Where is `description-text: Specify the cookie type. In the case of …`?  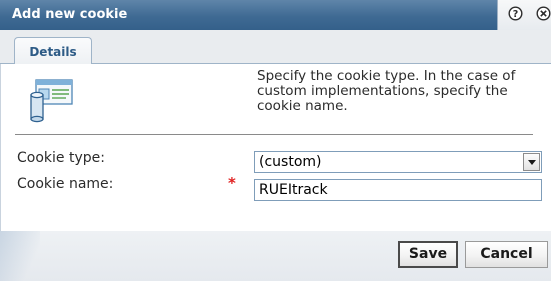 description-text: Specify the cookie type. In the case of … is located at coordinates (386, 91).